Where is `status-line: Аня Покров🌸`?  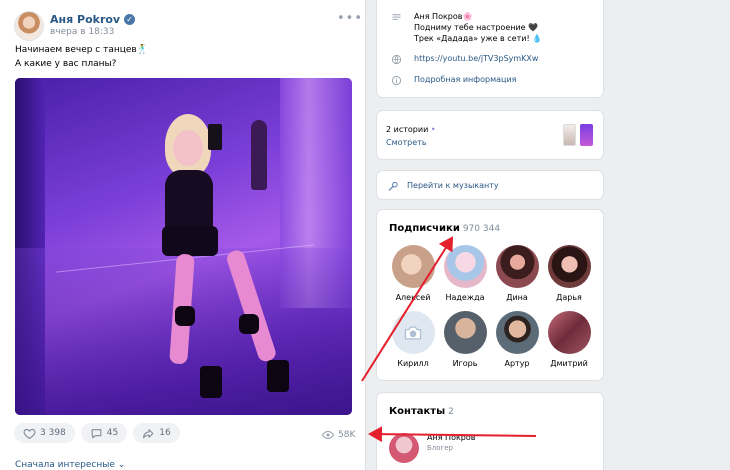
status-line: Аня Покров🌸 is located at coordinates (443, 16).